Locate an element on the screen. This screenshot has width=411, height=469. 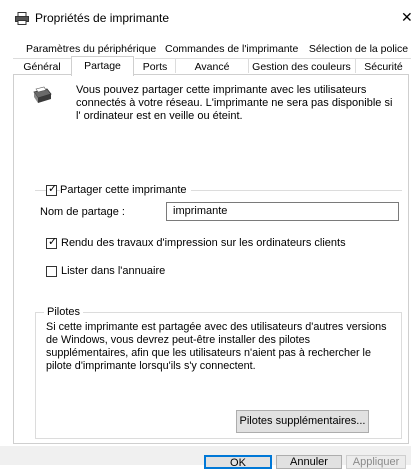
title-bar: Propriétés de imprimante ✕ is located at coordinates (205, 18).